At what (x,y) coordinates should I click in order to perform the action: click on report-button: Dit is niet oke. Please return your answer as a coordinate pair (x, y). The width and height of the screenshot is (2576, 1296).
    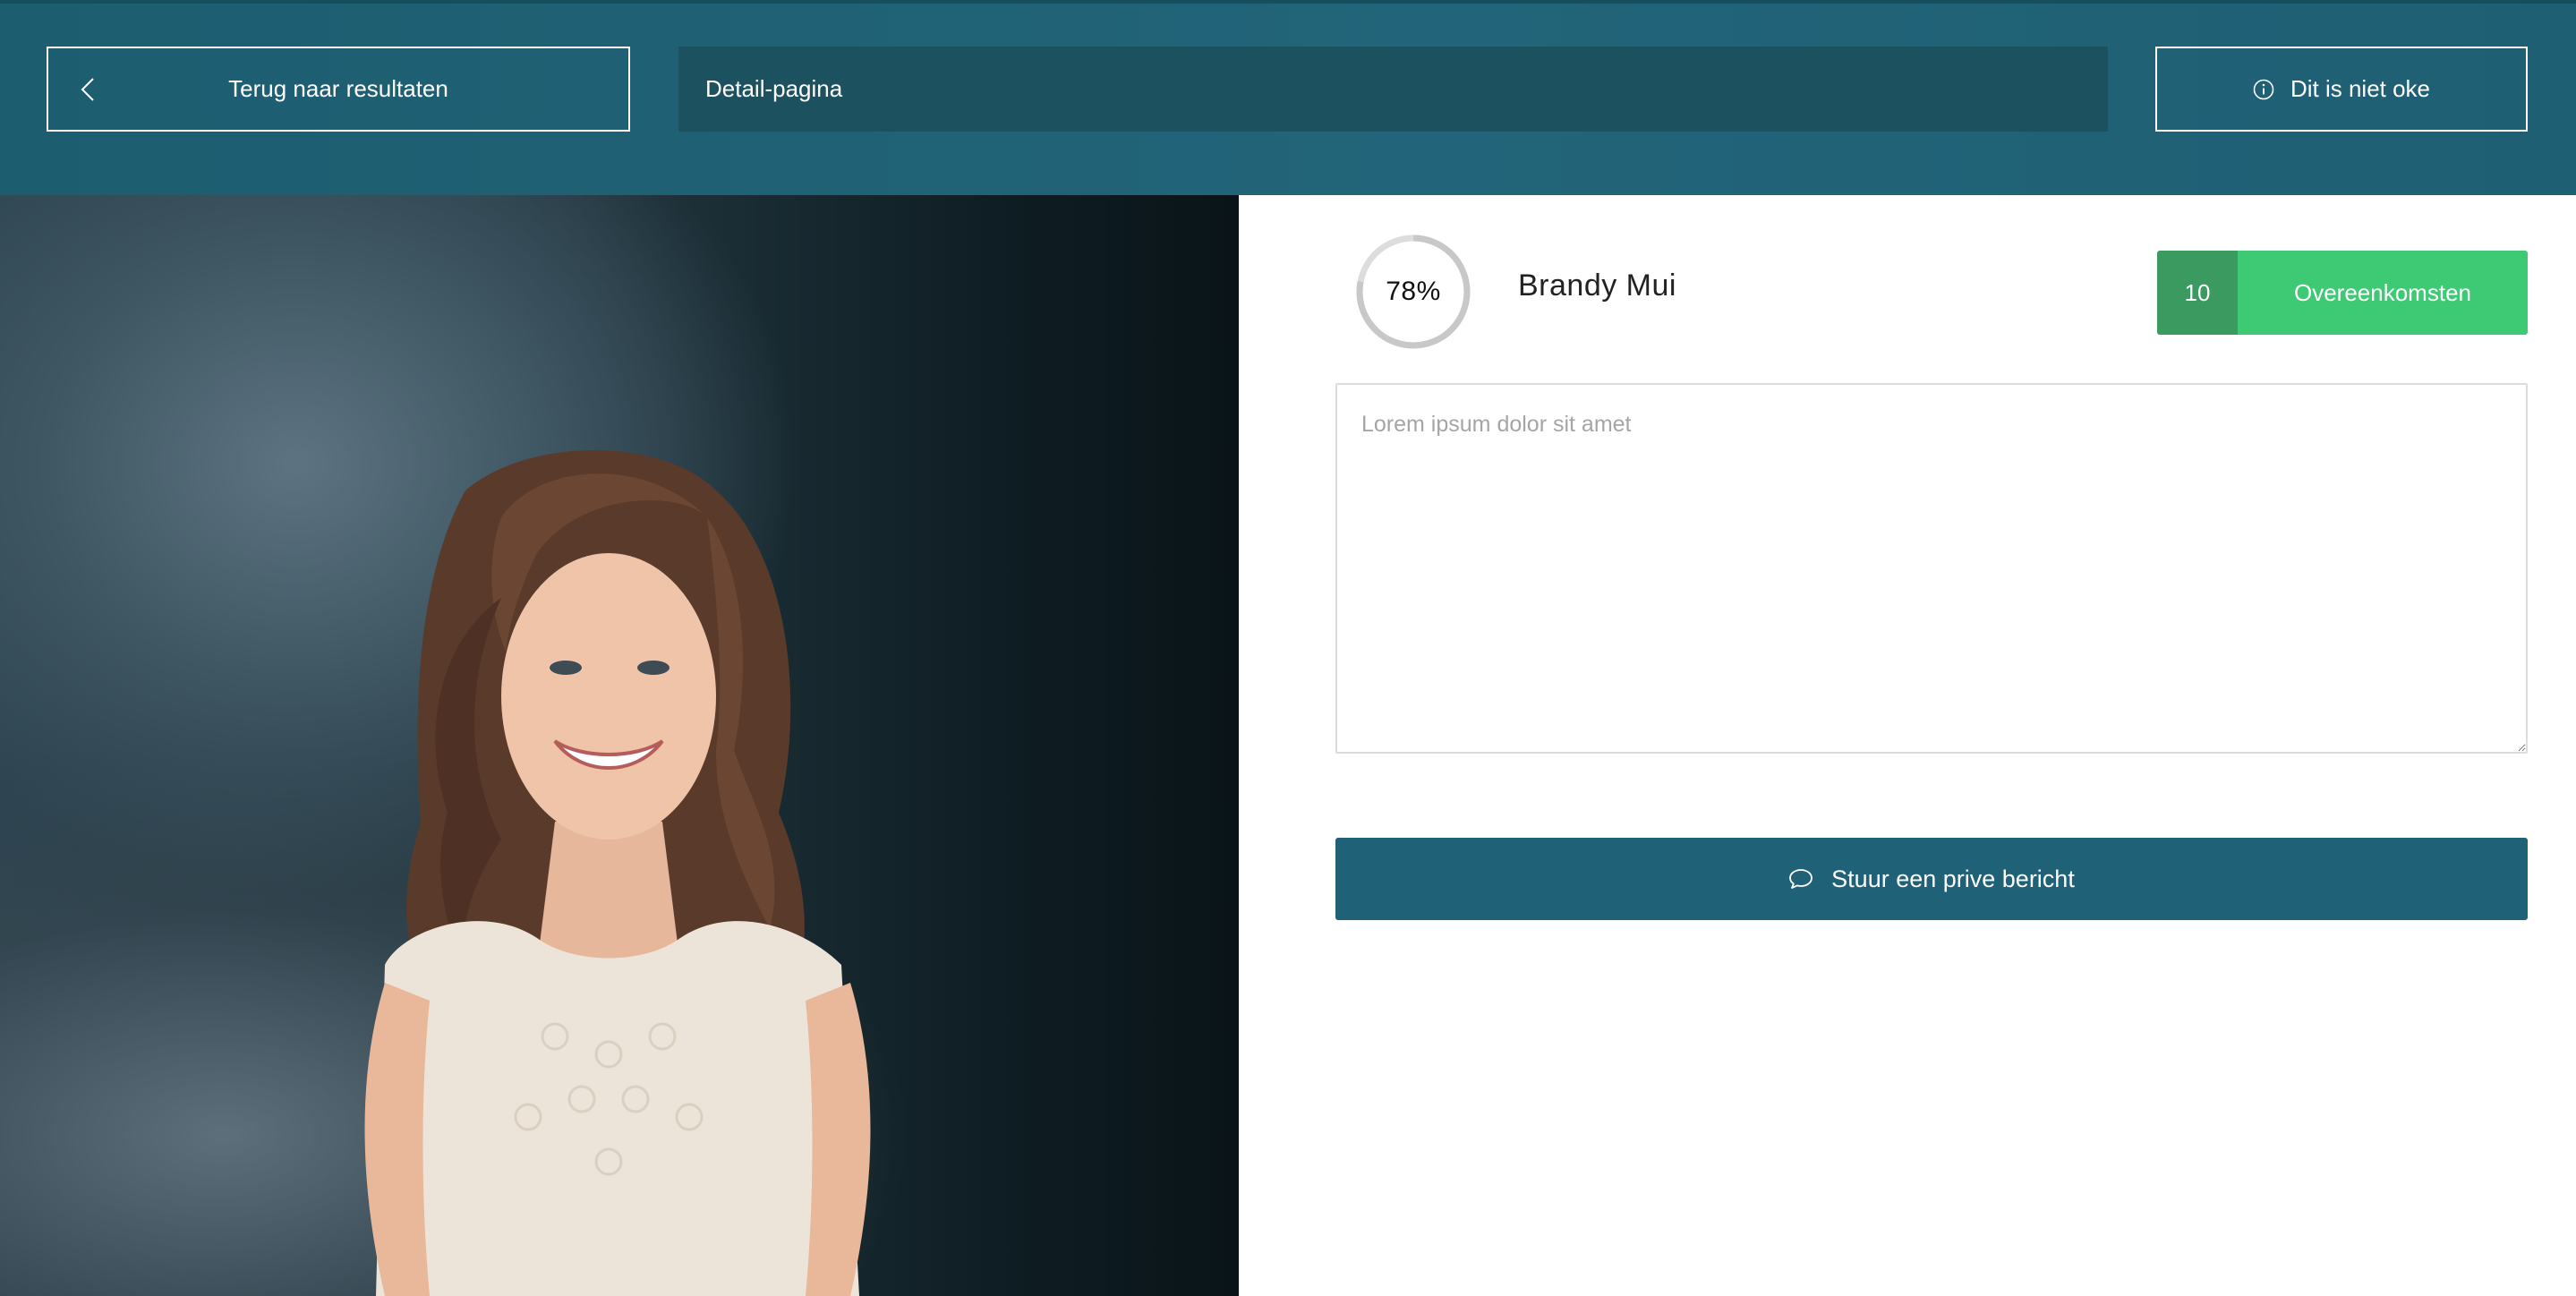
    Looking at the image, I should click on (2341, 90).